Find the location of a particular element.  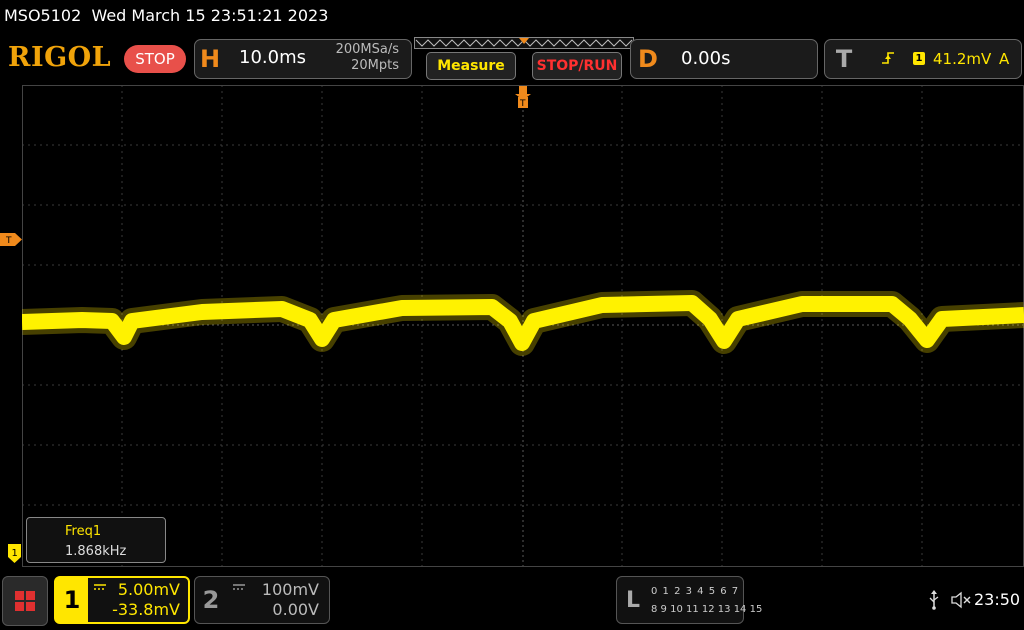

trigger-level: 41.2mV is located at coordinates (962, 59).